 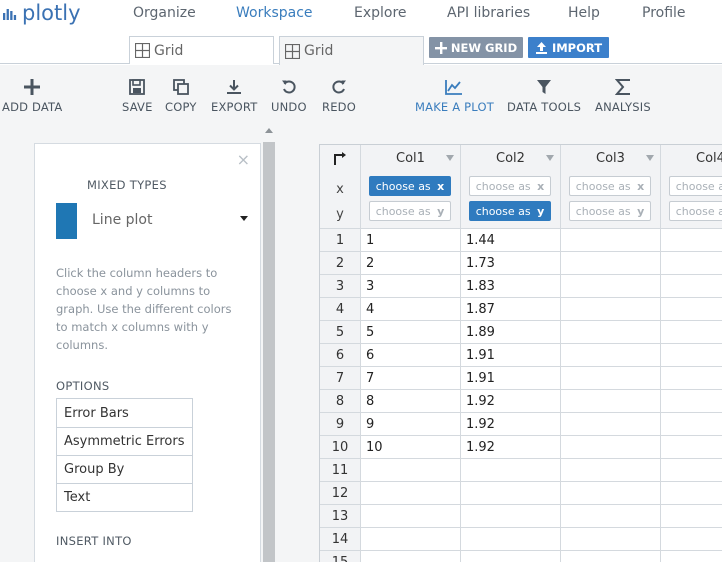 I want to click on grid-cell: 5, so click(x=411, y=332).